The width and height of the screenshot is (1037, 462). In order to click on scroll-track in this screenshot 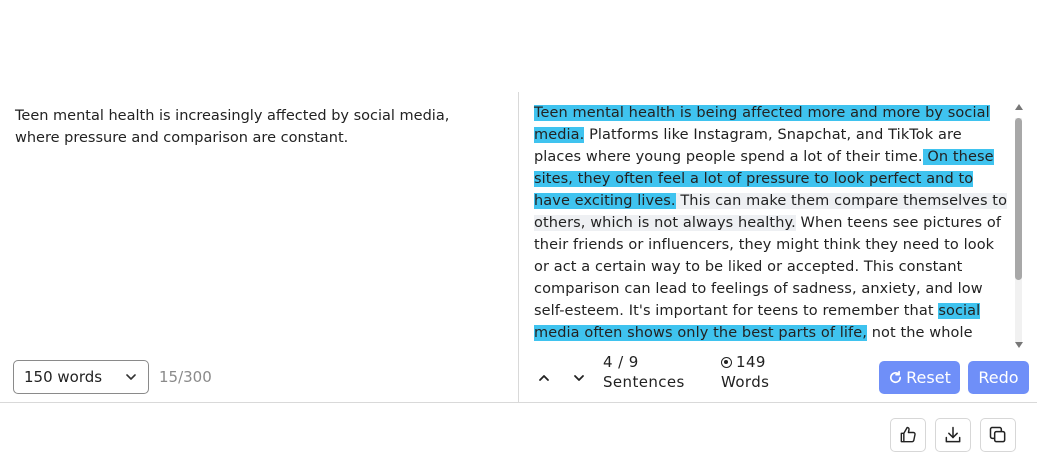, I will do `click(1018, 230)`.